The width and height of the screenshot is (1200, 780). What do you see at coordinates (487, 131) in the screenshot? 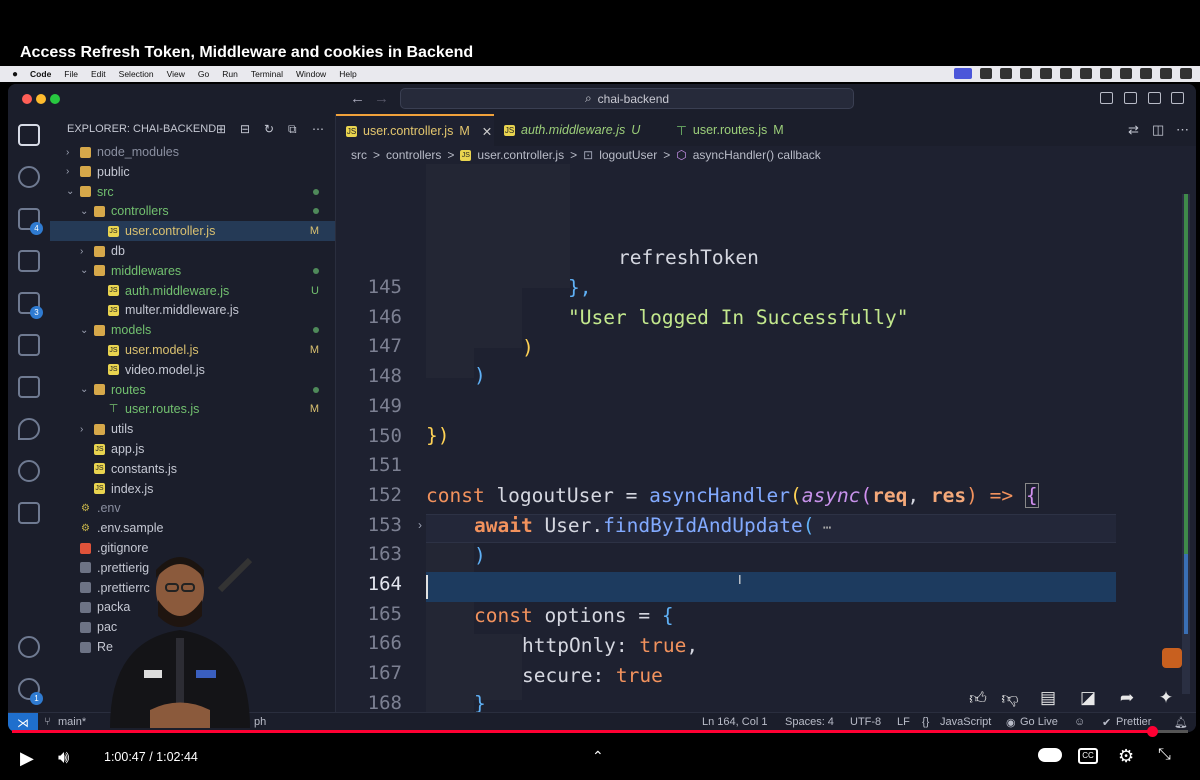
I see `close-icon: ✕` at bounding box center [487, 131].